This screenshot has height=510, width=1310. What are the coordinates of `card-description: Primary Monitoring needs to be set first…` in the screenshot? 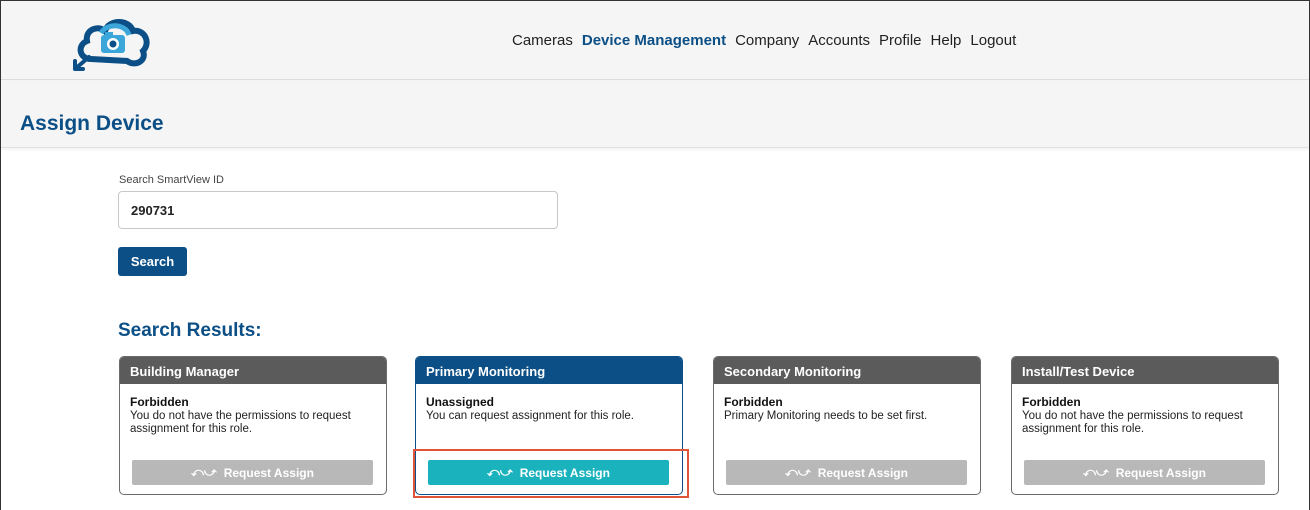 It's located at (826, 416).